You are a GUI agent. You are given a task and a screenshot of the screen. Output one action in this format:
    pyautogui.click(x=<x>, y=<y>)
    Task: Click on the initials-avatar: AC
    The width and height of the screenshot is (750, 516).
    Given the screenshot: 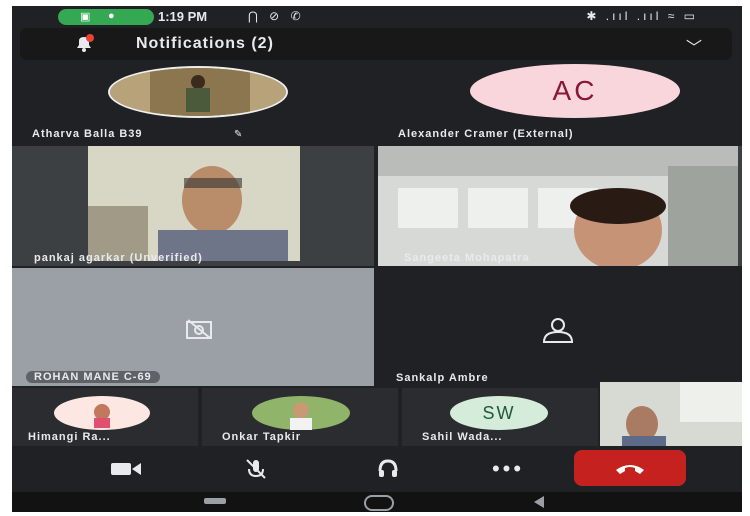 What is the action you would take?
    pyautogui.click(x=575, y=91)
    